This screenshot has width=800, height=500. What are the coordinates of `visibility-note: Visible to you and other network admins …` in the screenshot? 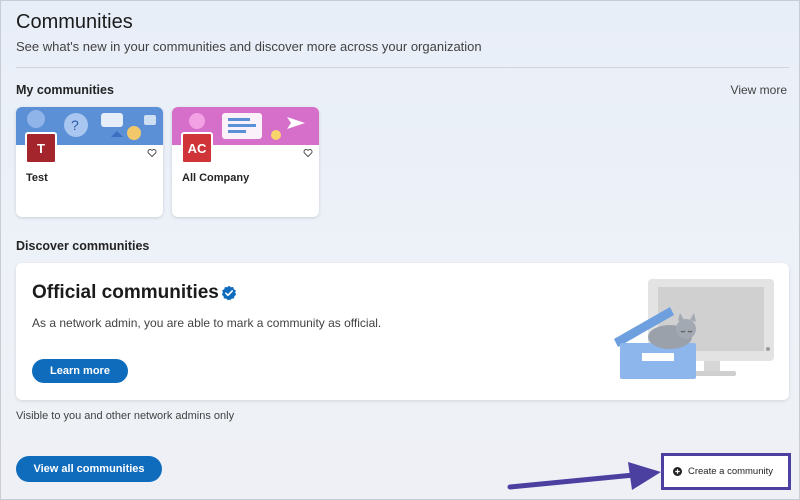 It's located at (125, 416).